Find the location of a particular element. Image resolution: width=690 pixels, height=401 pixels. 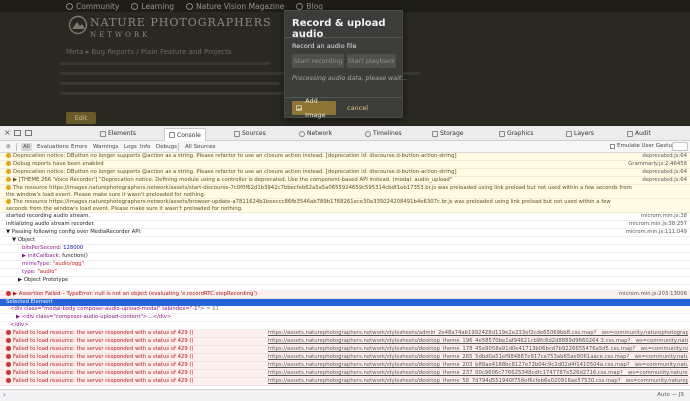

tab-elements: Elements is located at coordinates (118, 133).